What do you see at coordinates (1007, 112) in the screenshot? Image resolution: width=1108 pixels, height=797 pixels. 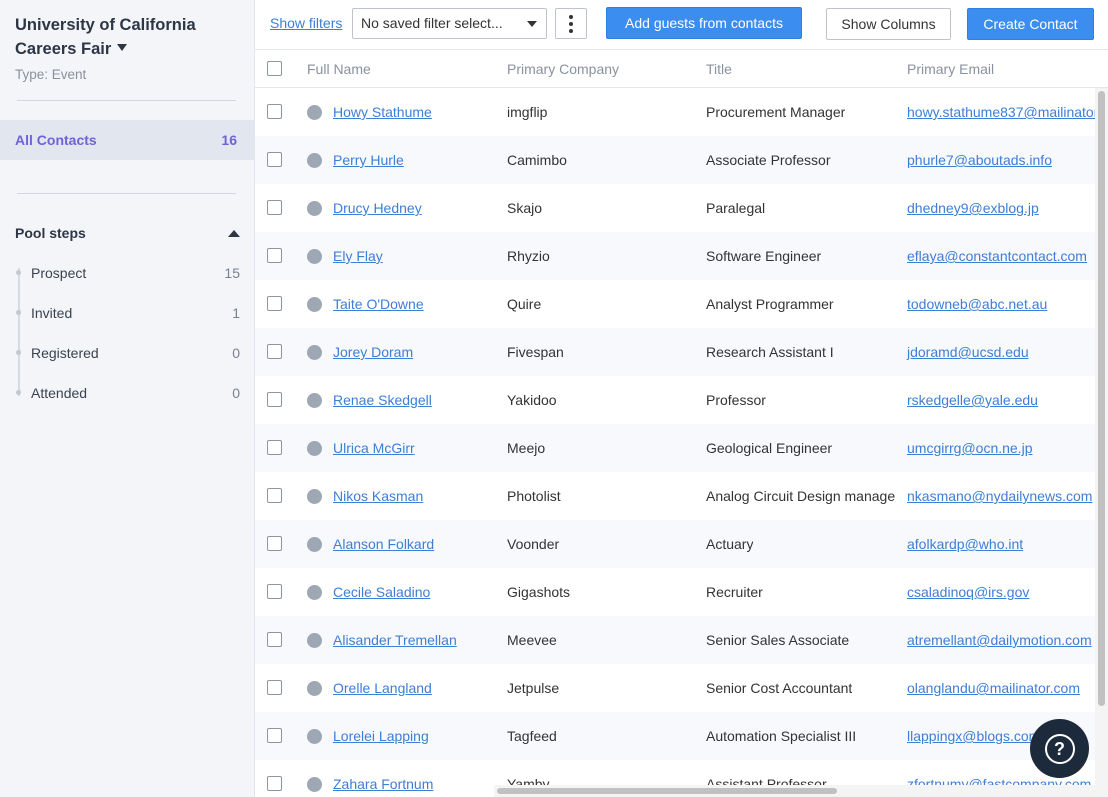 I see `contact-email-link: howy.stathume837@mailinator.com` at bounding box center [1007, 112].